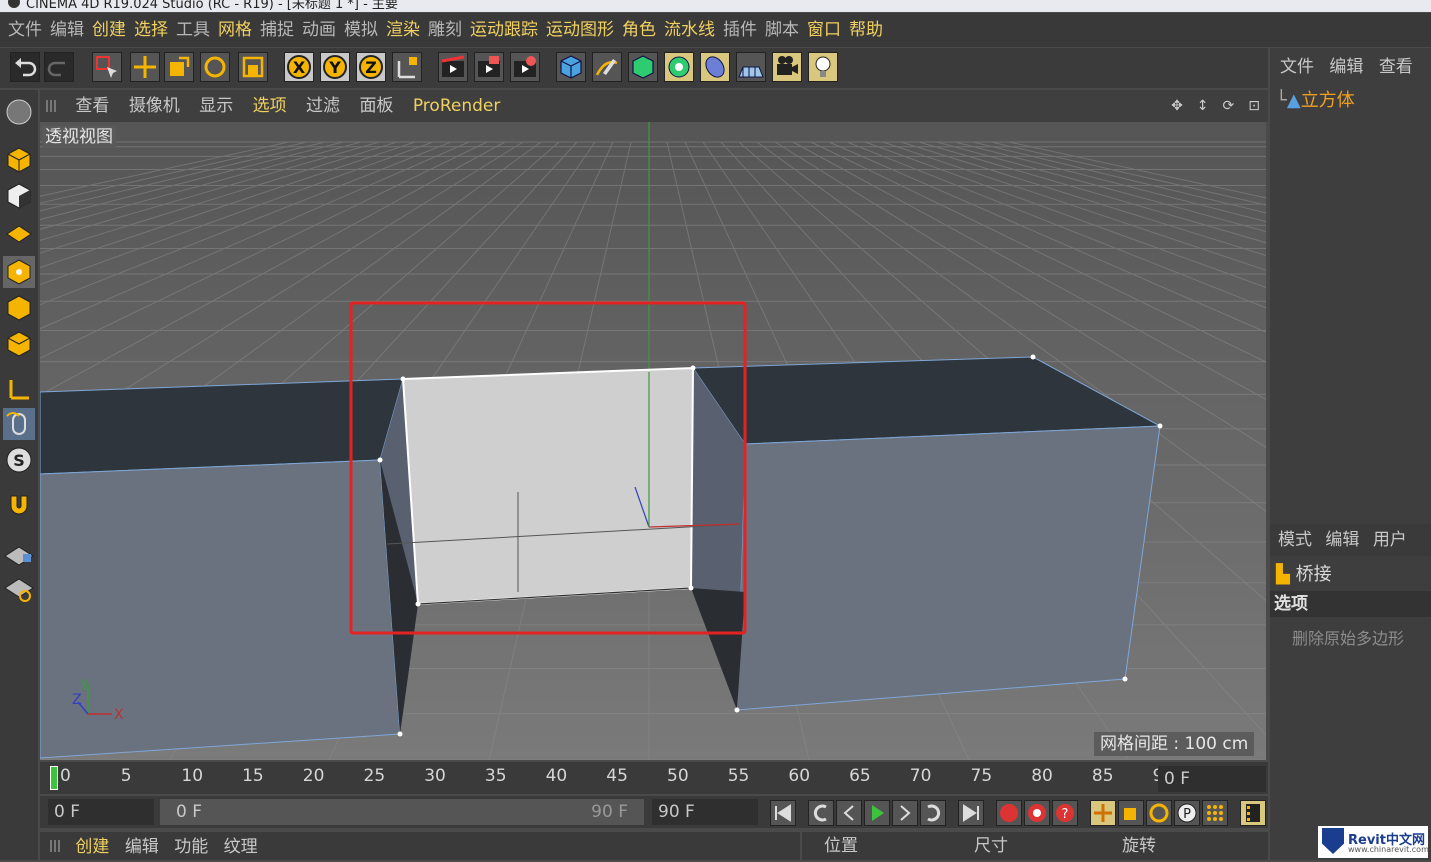 Image resolution: width=1431 pixels, height=862 pixels. What do you see at coordinates (580, 30) in the screenshot?
I see `menu-item-12: 运动图形` at bounding box center [580, 30].